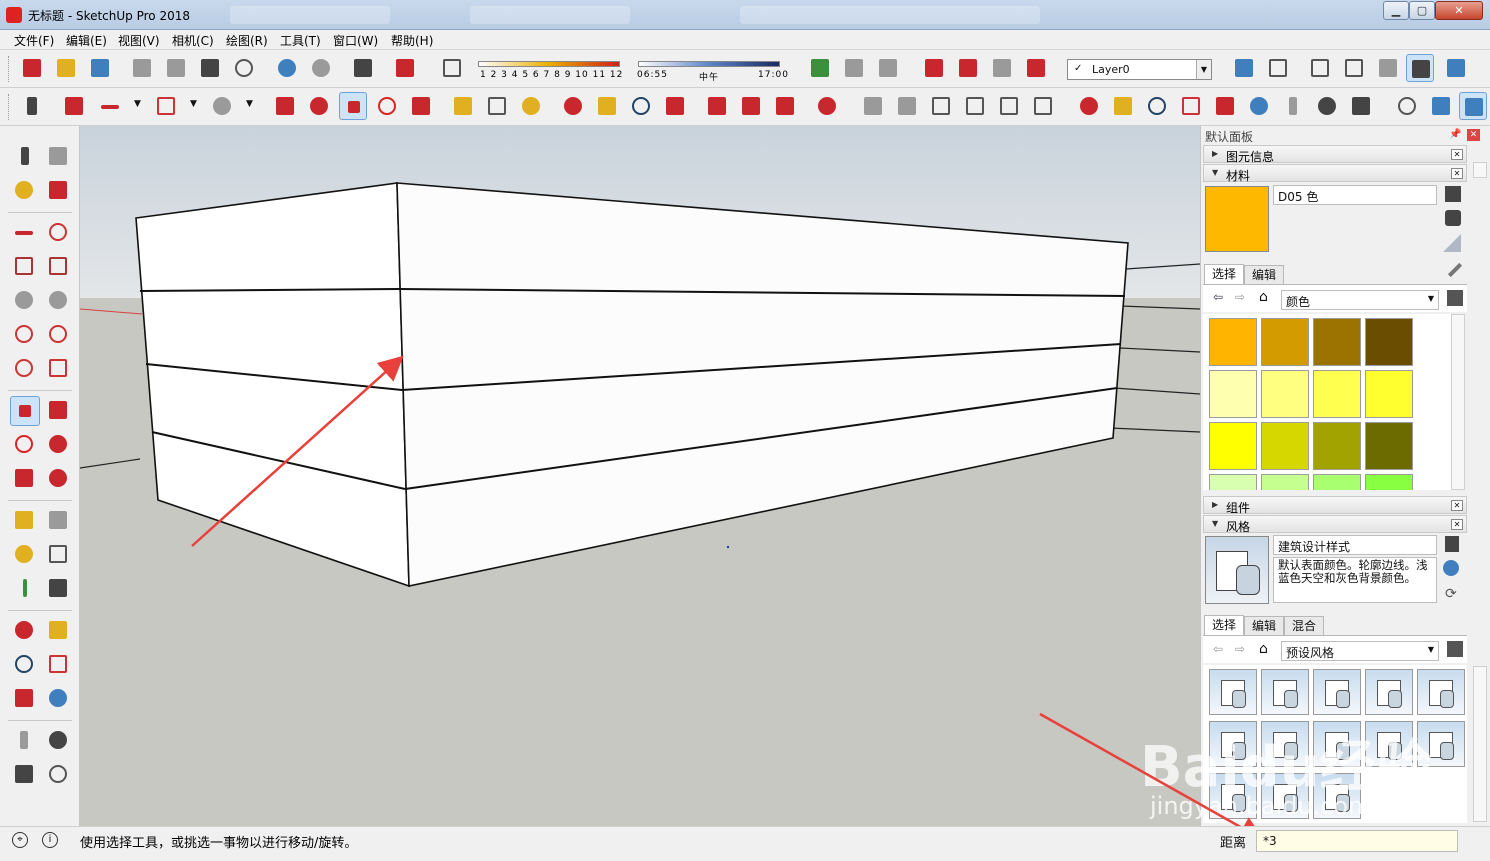 Image resolution: width=1490 pixels, height=861 pixels. I want to click on copy-button, so click(176, 68).